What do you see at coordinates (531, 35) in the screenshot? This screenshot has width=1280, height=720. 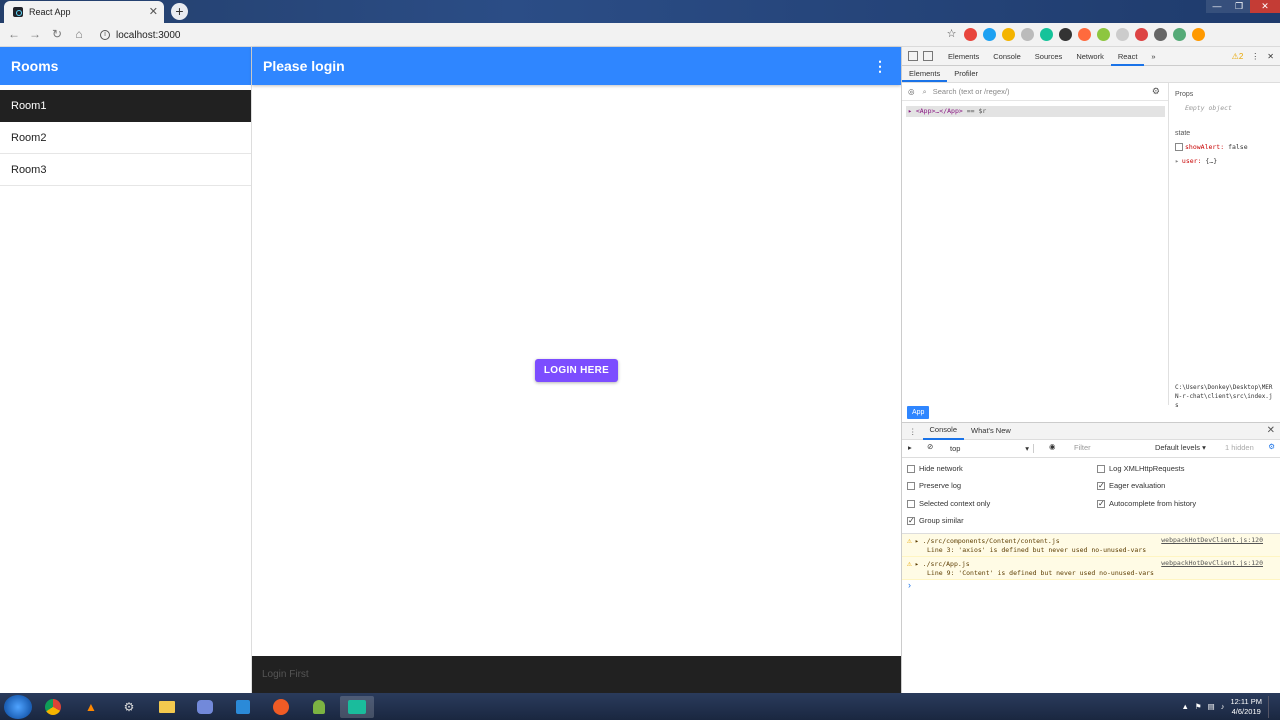 I see `url-field: i localhost:3000` at bounding box center [531, 35].